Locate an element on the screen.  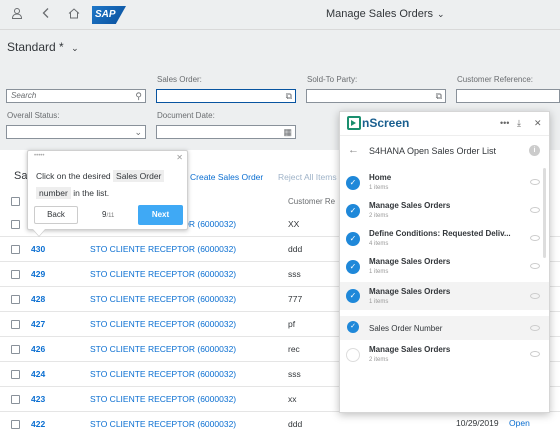
back-icon is located at coordinates (46, 15).